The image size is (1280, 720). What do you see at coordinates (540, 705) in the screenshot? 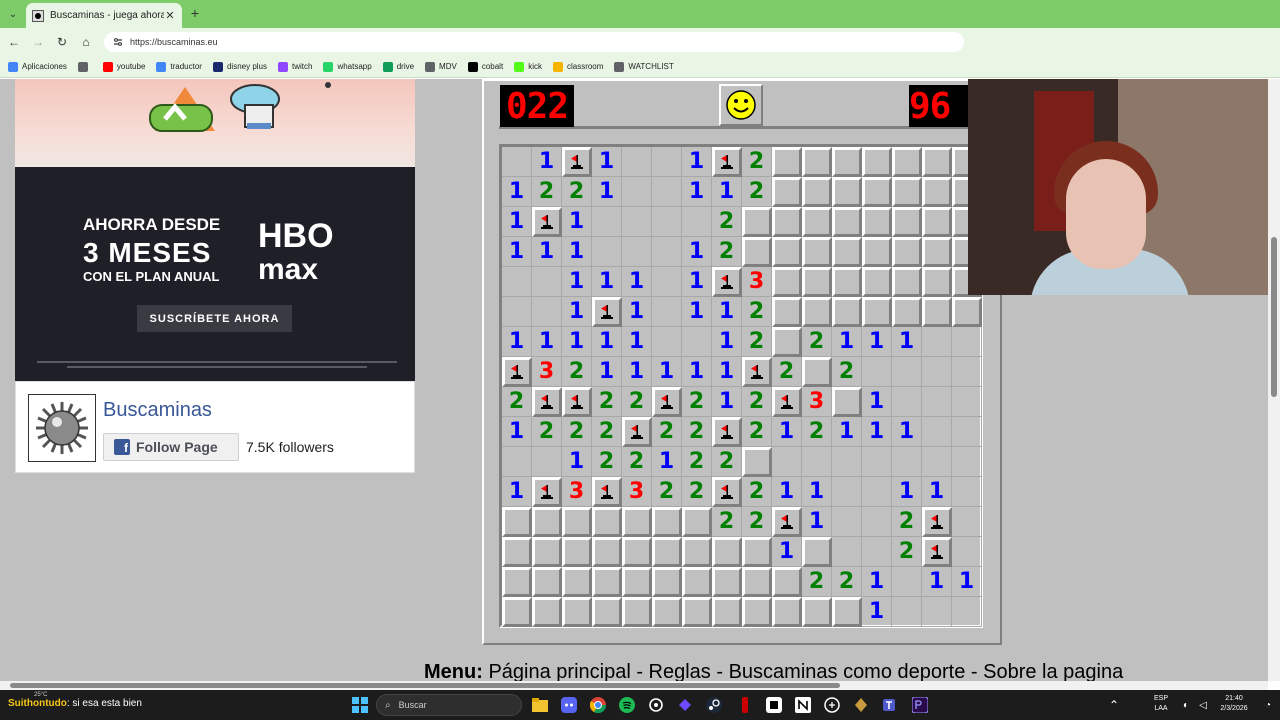
I see `file-explorer-icon` at bounding box center [540, 705].